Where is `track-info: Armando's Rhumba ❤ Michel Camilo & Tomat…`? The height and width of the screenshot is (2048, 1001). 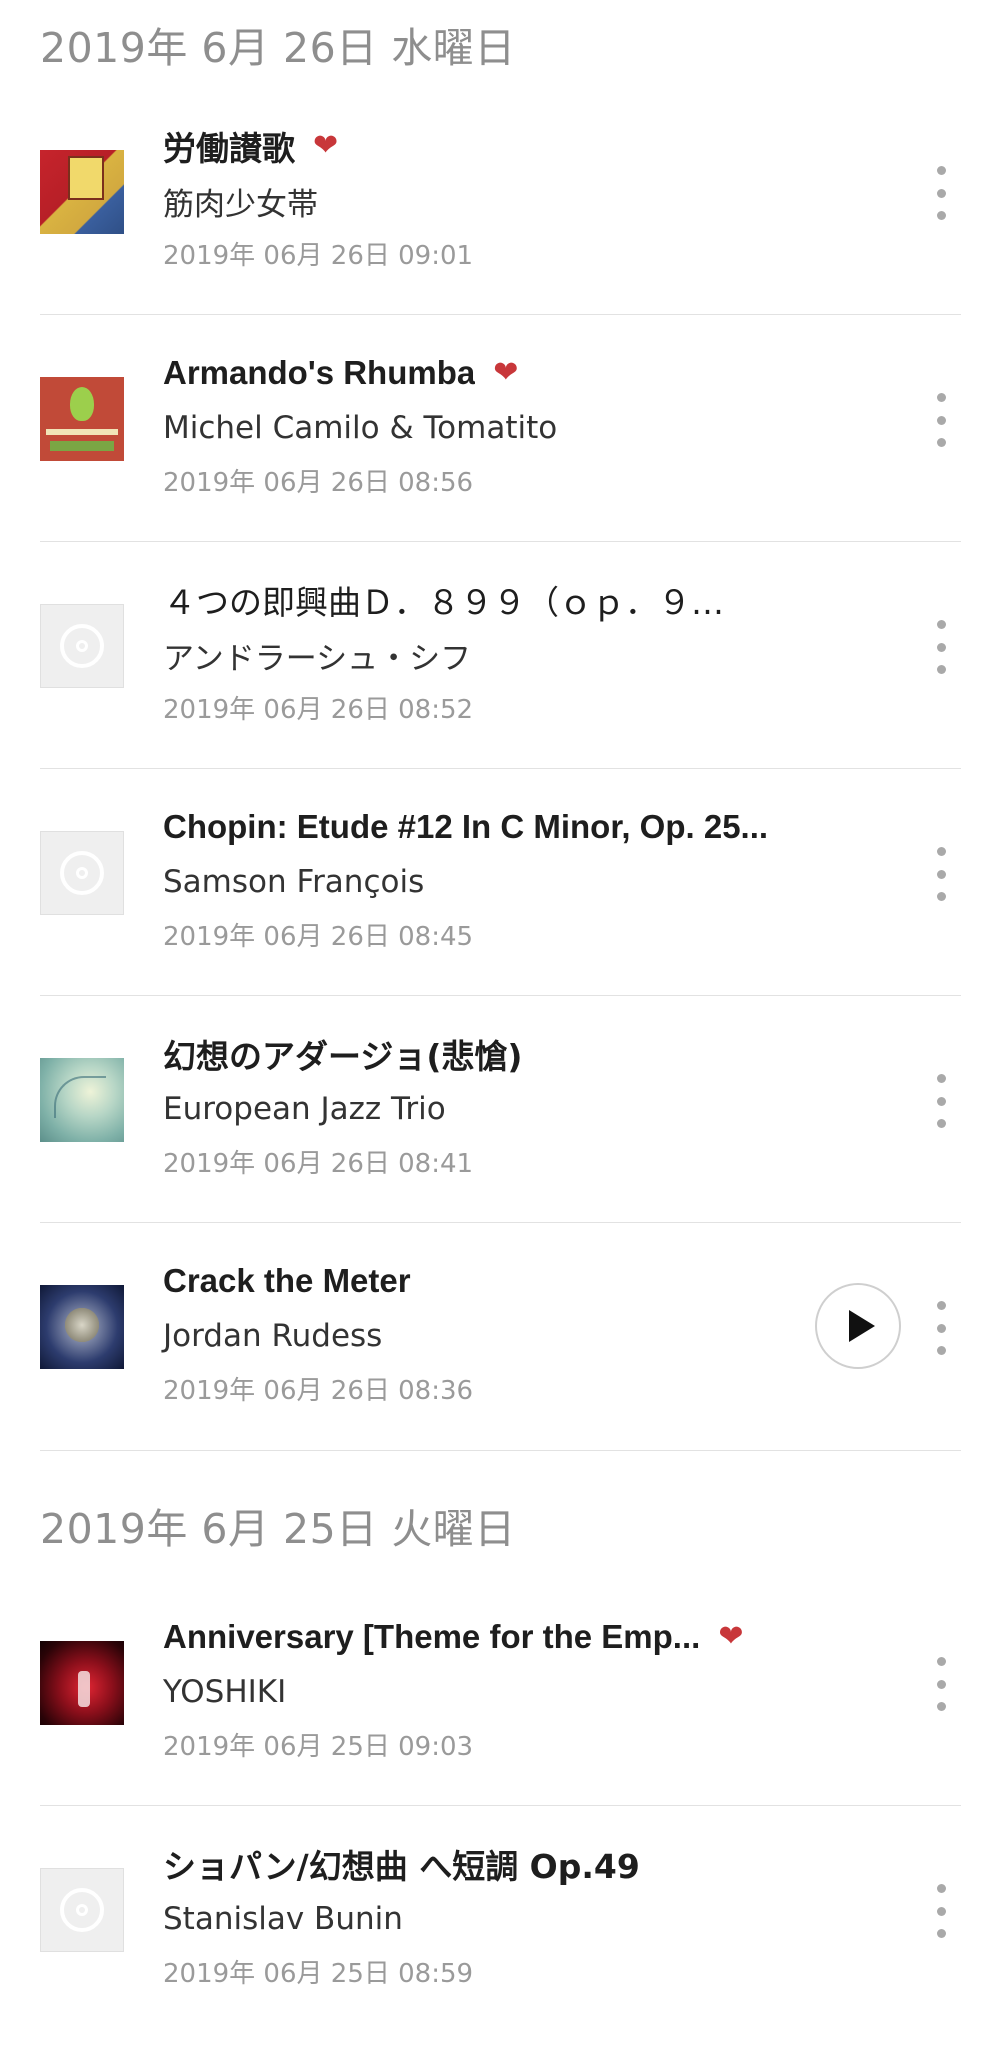
track-info: Armando's Rhumba ❤ Michel Camilo & Tomat… is located at coordinates (502, 423).